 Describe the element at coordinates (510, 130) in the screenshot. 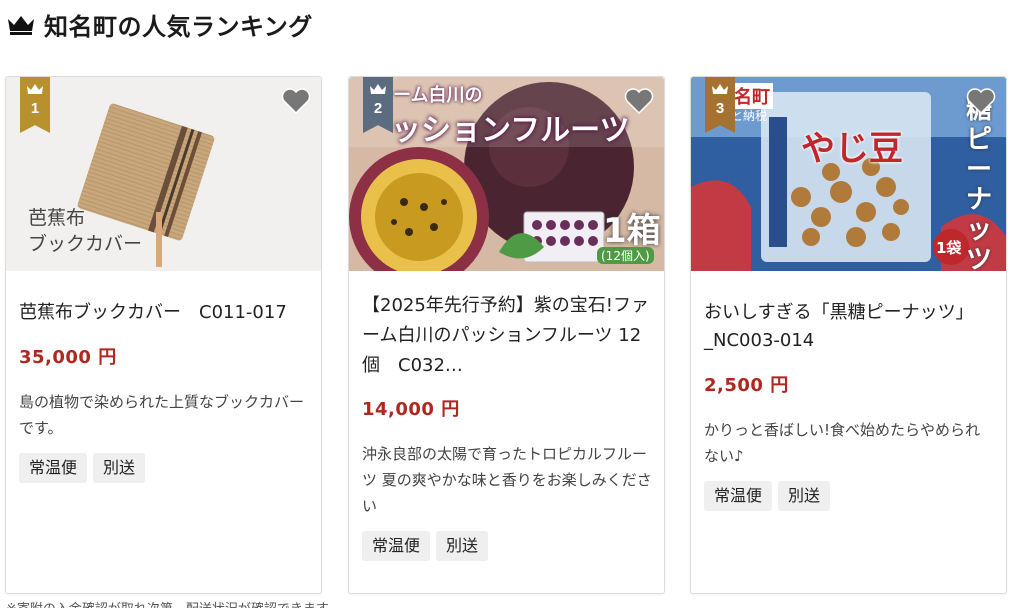

I see `image-text-main: ッションフルーツ` at that location.